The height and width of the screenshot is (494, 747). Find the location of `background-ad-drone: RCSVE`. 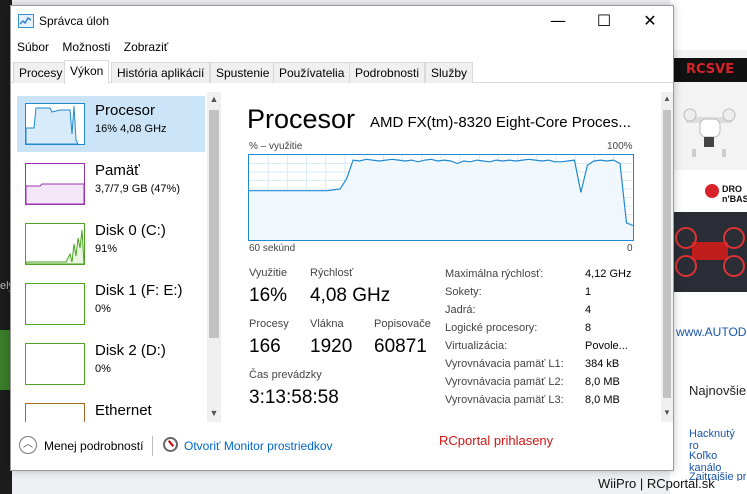

background-ad-drone: RCSVE is located at coordinates (709, 110).